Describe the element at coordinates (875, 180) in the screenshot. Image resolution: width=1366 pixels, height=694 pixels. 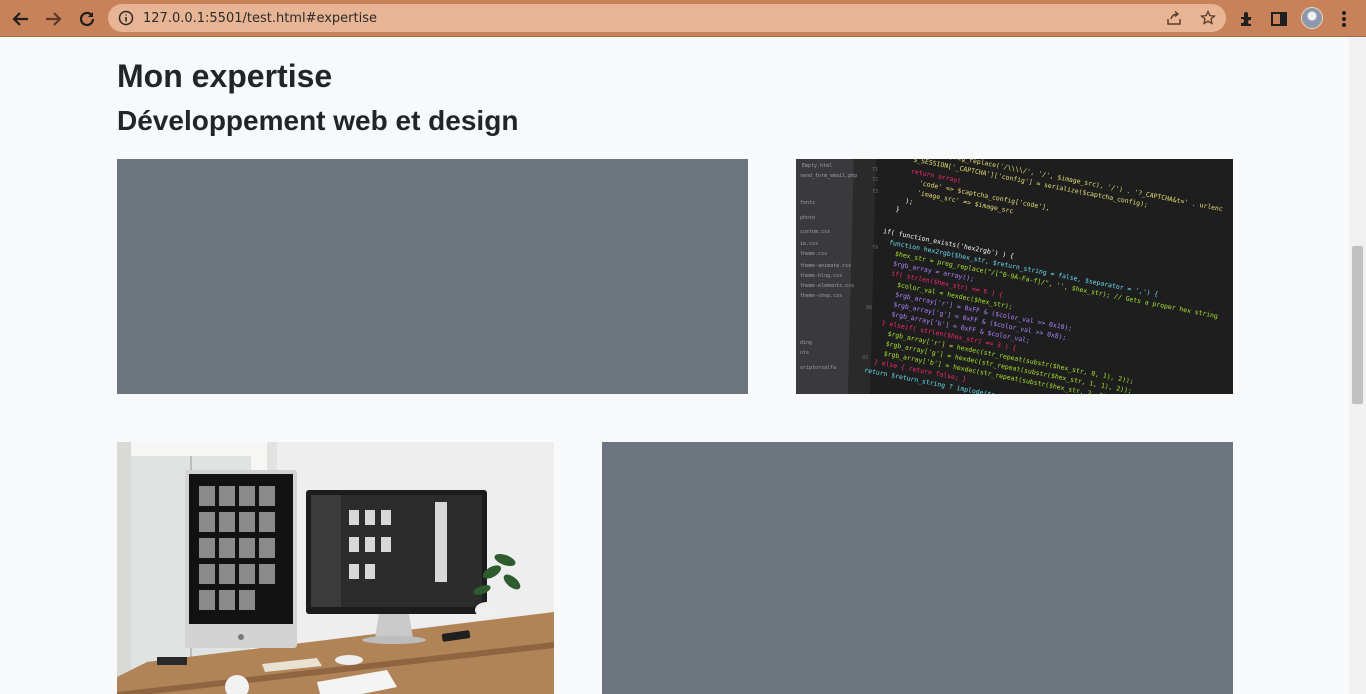
I see `svg-text: 72` at that location.